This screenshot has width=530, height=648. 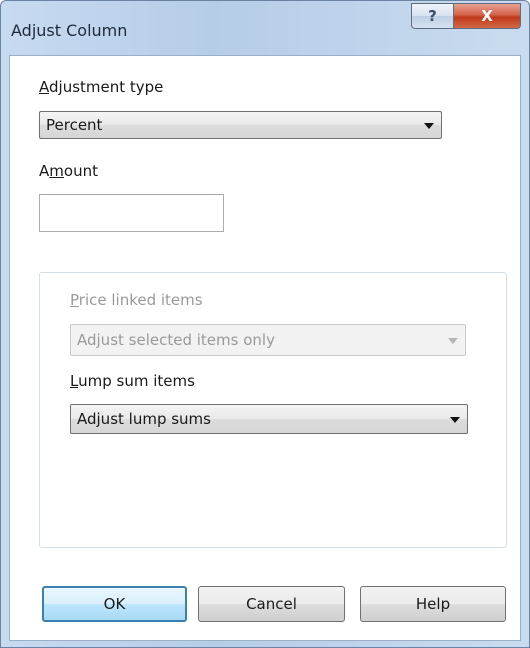 I want to click on price-linked-accel: P, so click(x=74, y=300).